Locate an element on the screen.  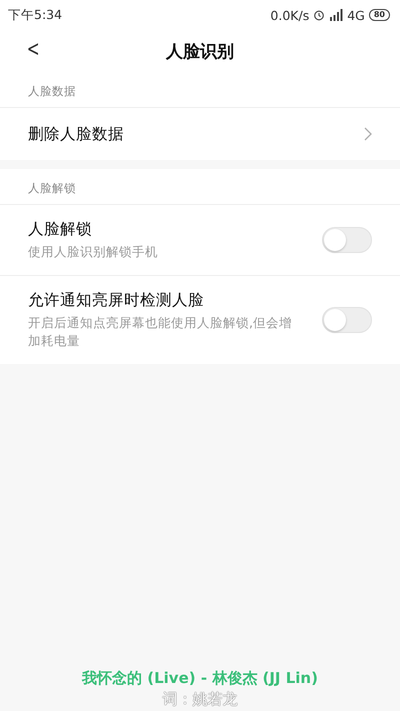
network-type: 4G is located at coordinates (356, 15).